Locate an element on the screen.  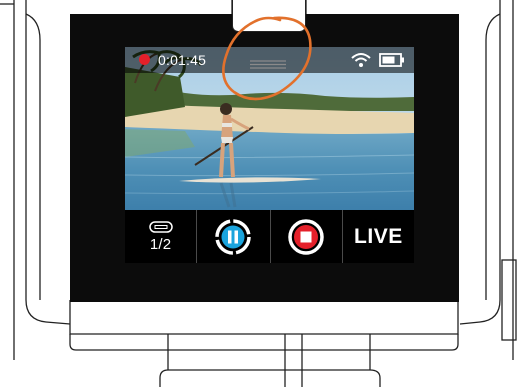
highlight-annotation is located at coordinates (267, 58).